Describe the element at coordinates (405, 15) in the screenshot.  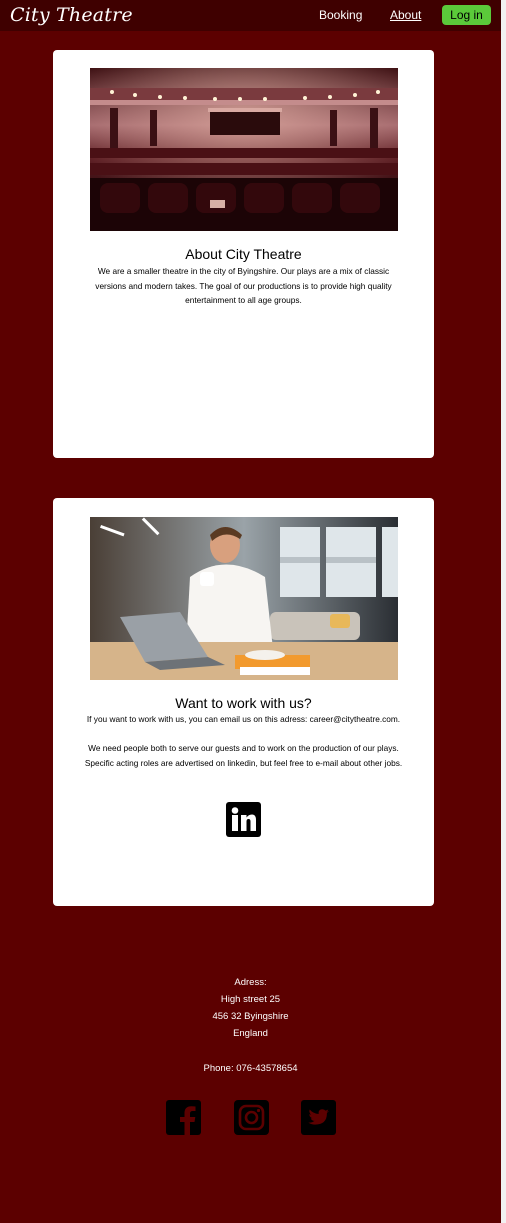
I see `nav-link-about: About` at that location.